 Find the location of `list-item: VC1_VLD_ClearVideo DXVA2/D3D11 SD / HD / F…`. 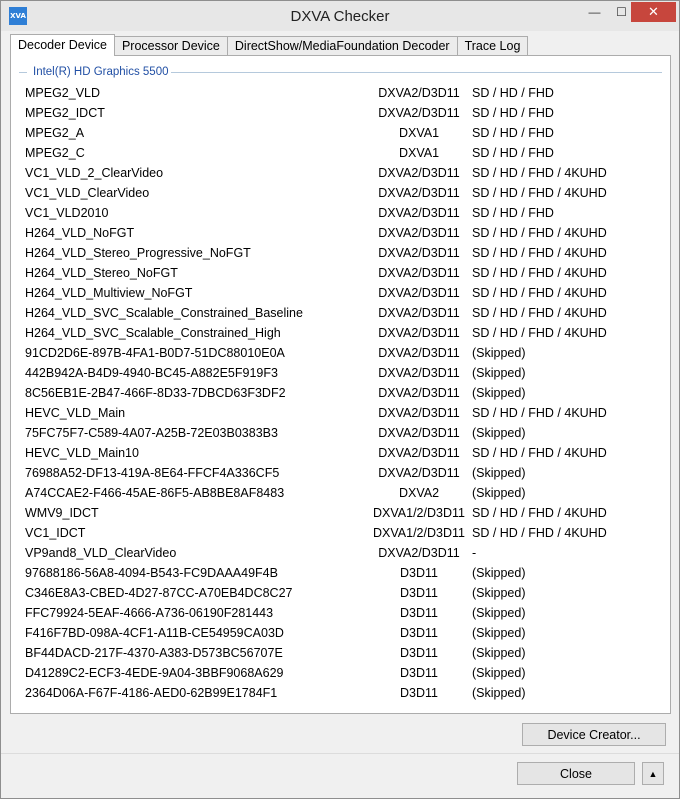

list-item: VC1_VLD_ClearVideo DXVA2/D3D11 SD / HD / F… is located at coordinates (340, 193).